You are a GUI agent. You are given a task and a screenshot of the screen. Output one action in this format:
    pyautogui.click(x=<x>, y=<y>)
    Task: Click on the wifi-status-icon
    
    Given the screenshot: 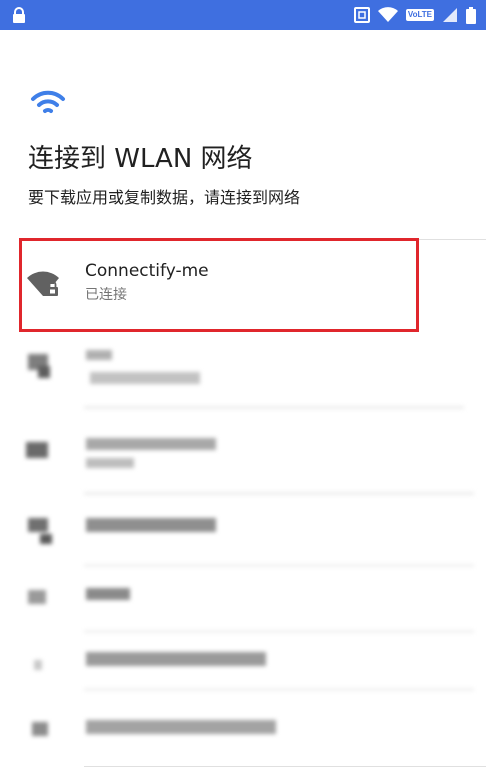 What is the action you would take?
    pyautogui.click(x=387, y=14)
    